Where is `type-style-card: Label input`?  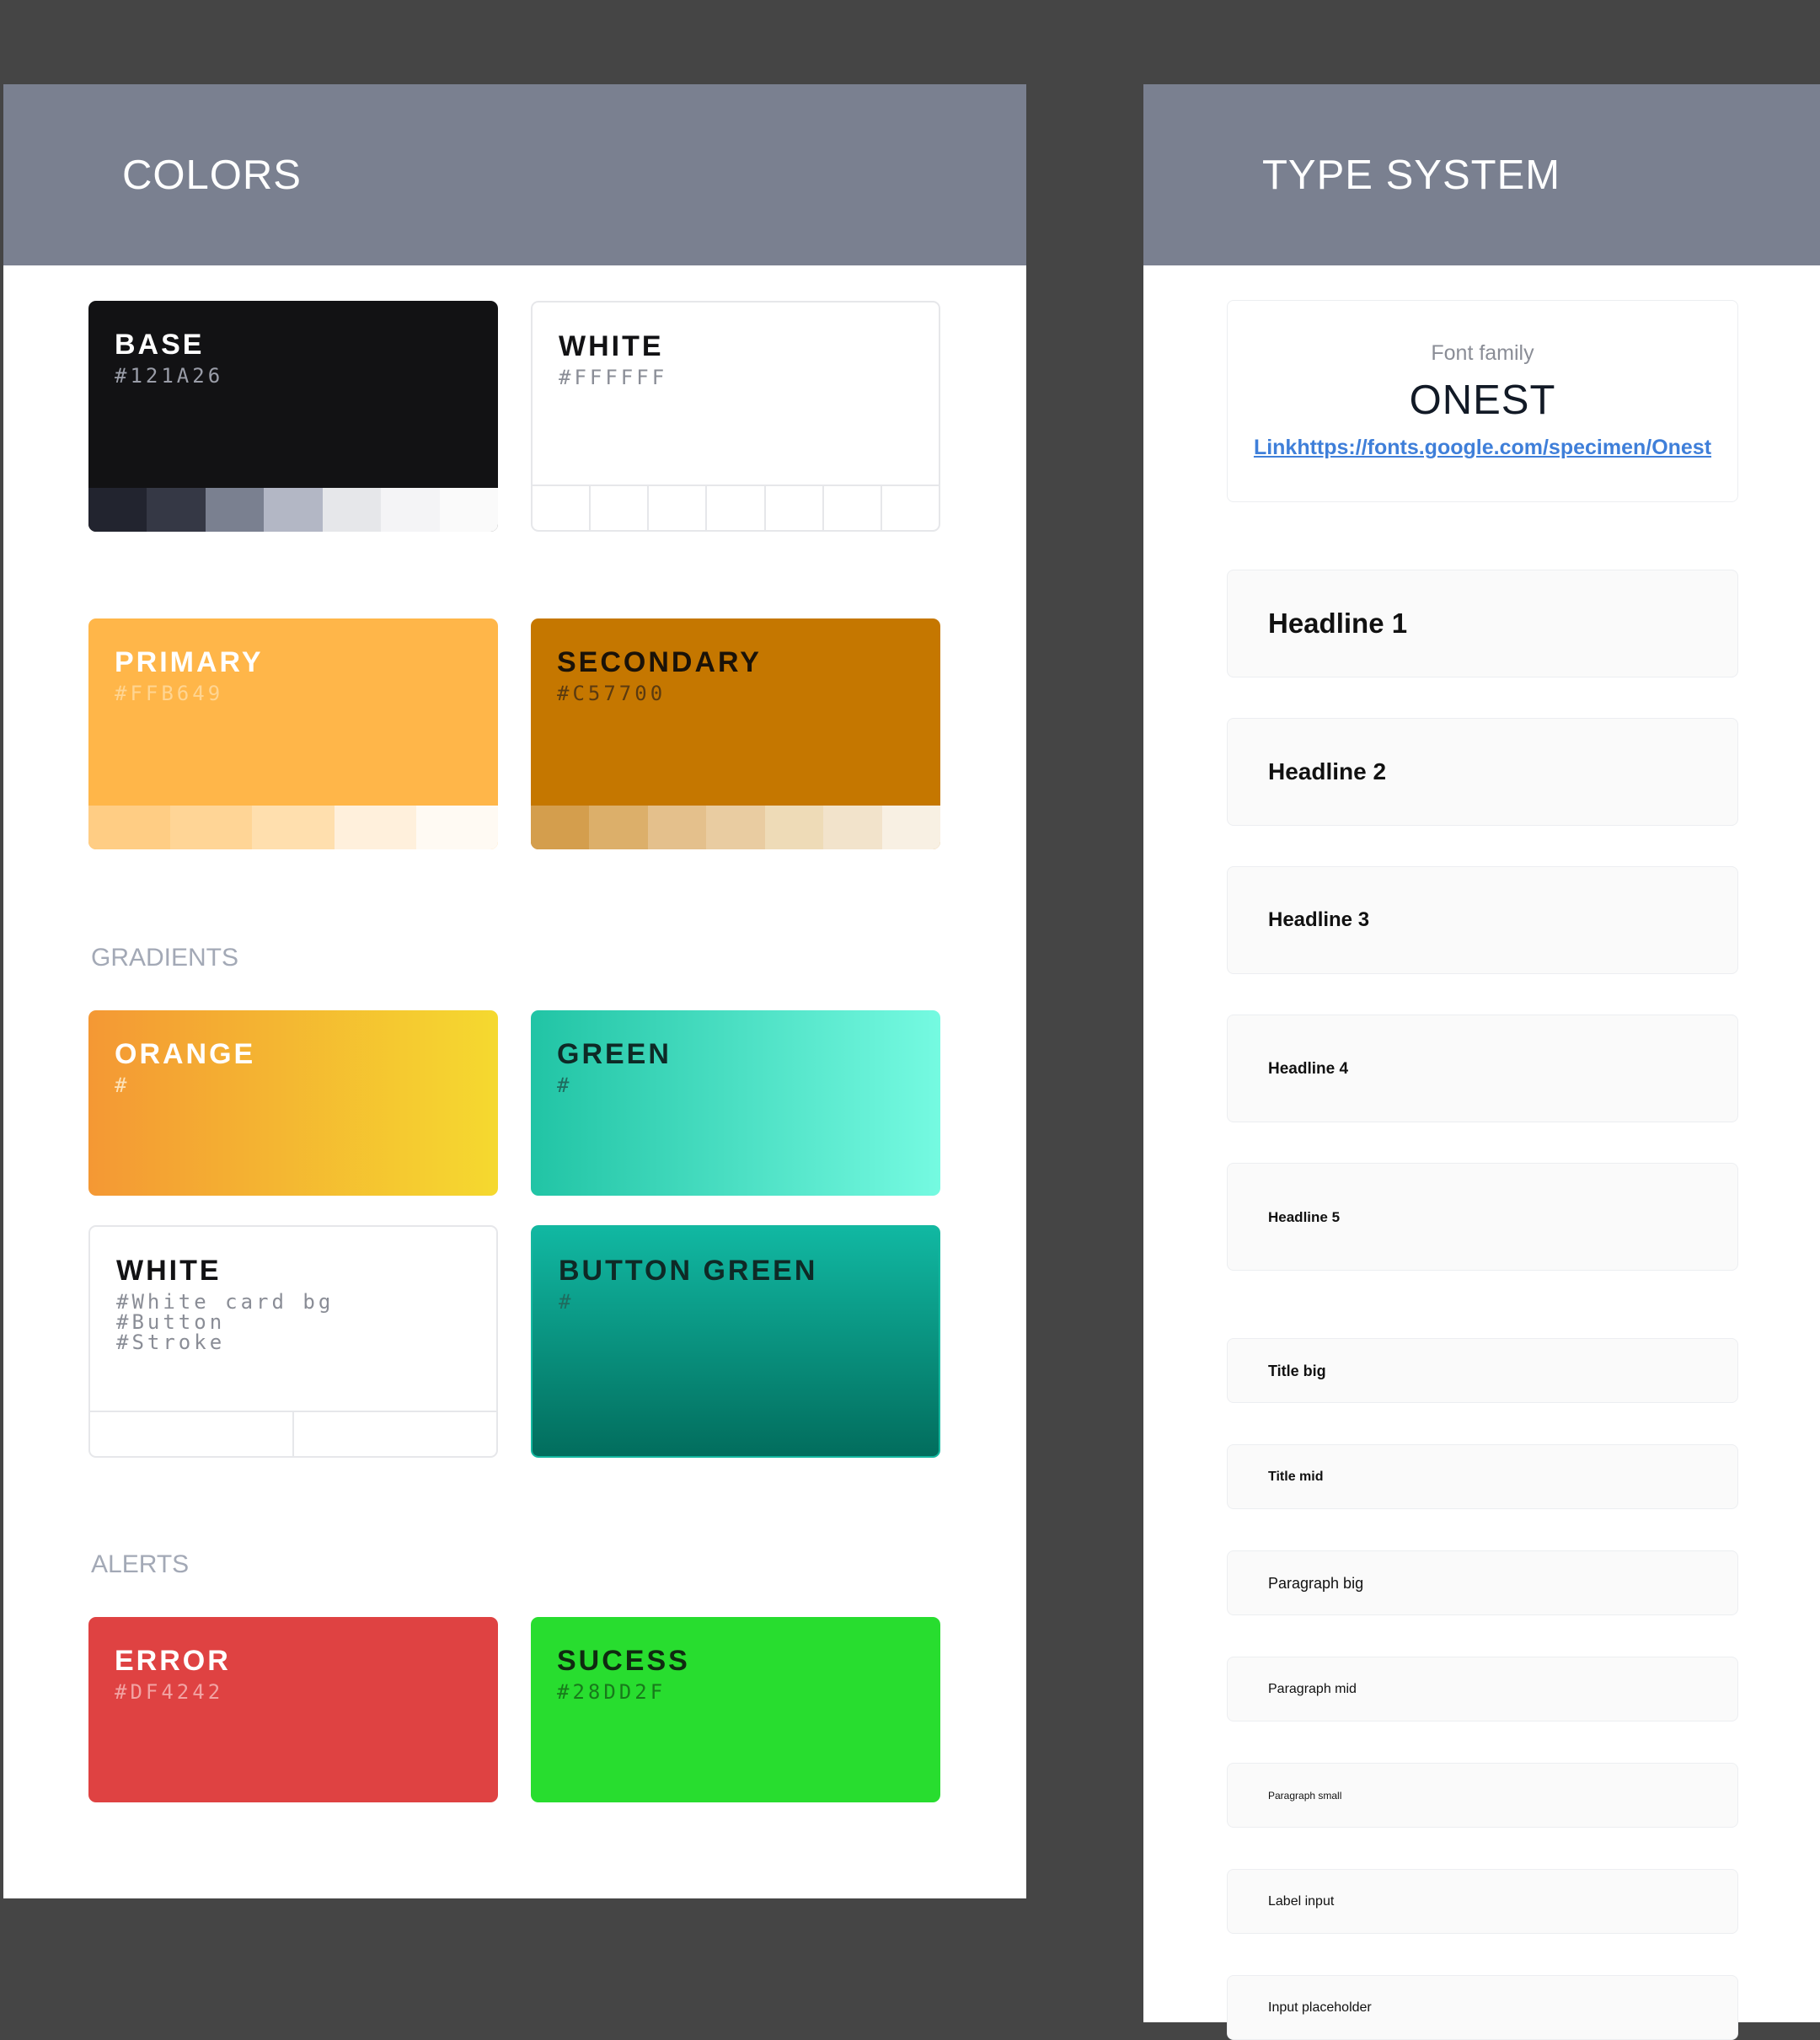 type-style-card: Label input is located at coordinates (1482, 1901).